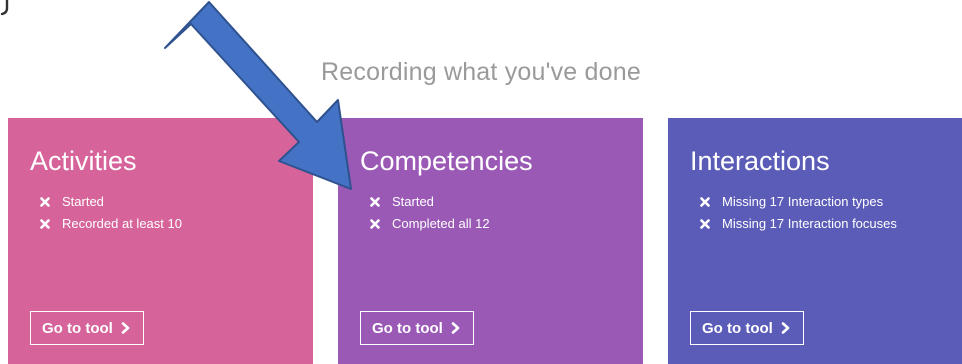  What do you see at coordinates (803, 202) in the screenshot?
I see `status-text: Missing 17 Interaction types` at bounding box center [803, 202].